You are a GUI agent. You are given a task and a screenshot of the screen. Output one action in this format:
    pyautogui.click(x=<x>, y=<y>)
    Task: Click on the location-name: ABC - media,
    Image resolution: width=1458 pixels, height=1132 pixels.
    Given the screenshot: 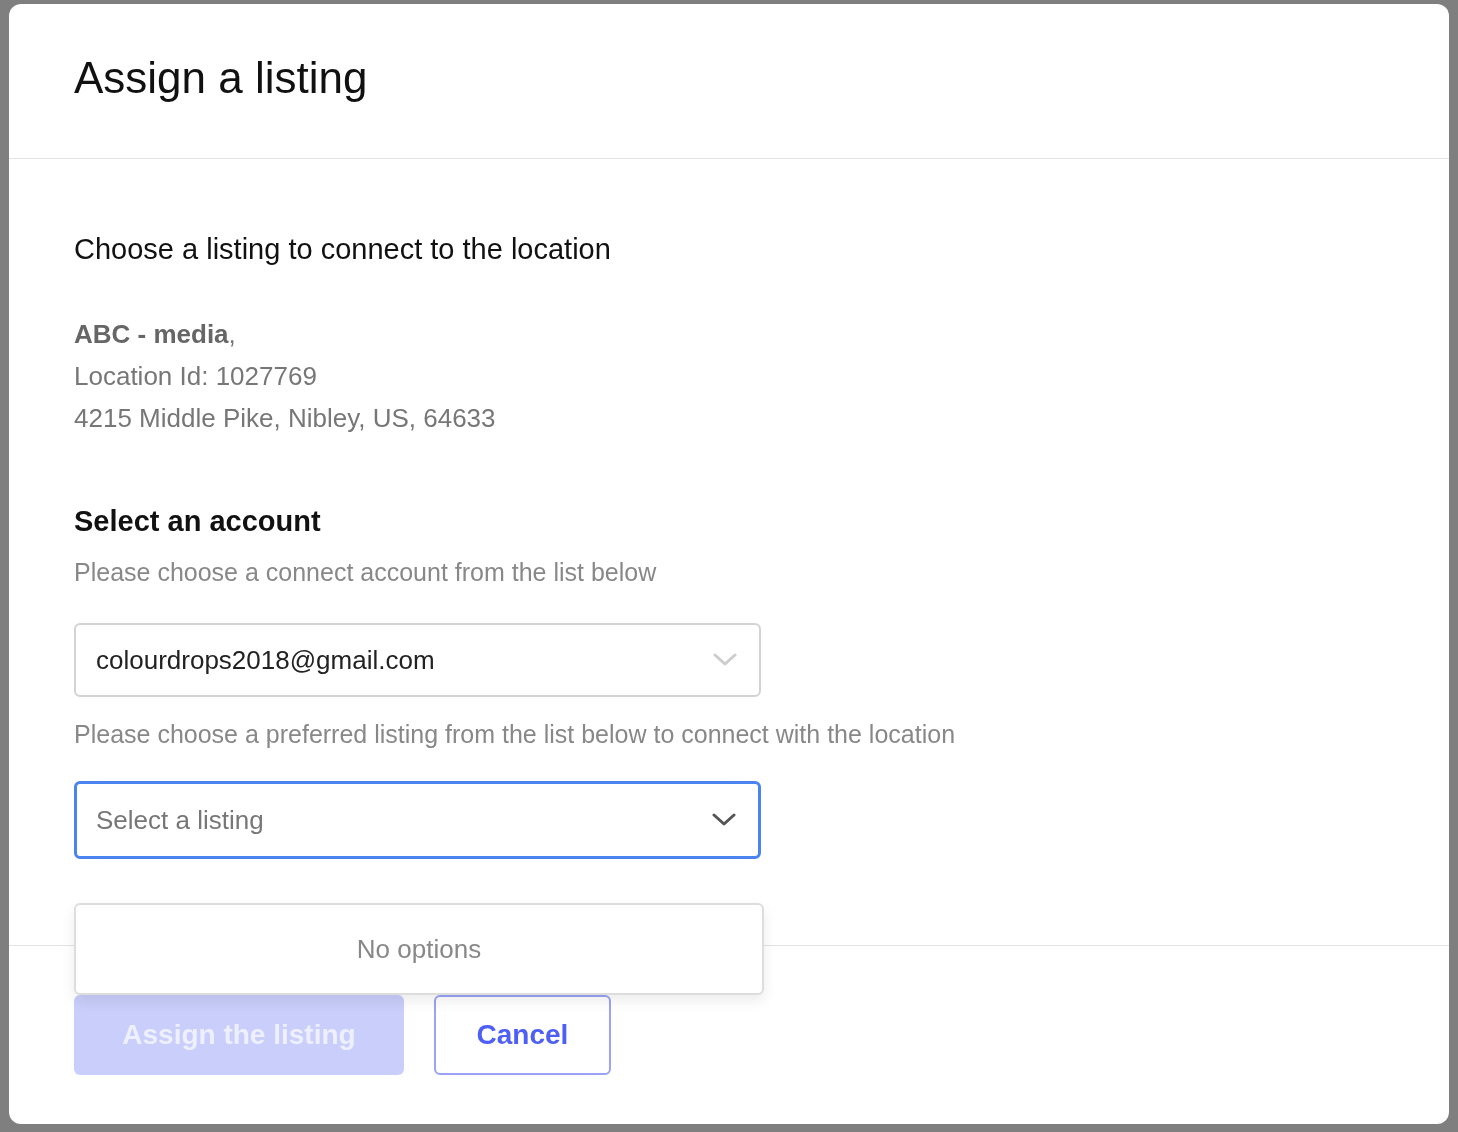 What is the action you would take?
    pyautogui.click(x=155, y=334)
    